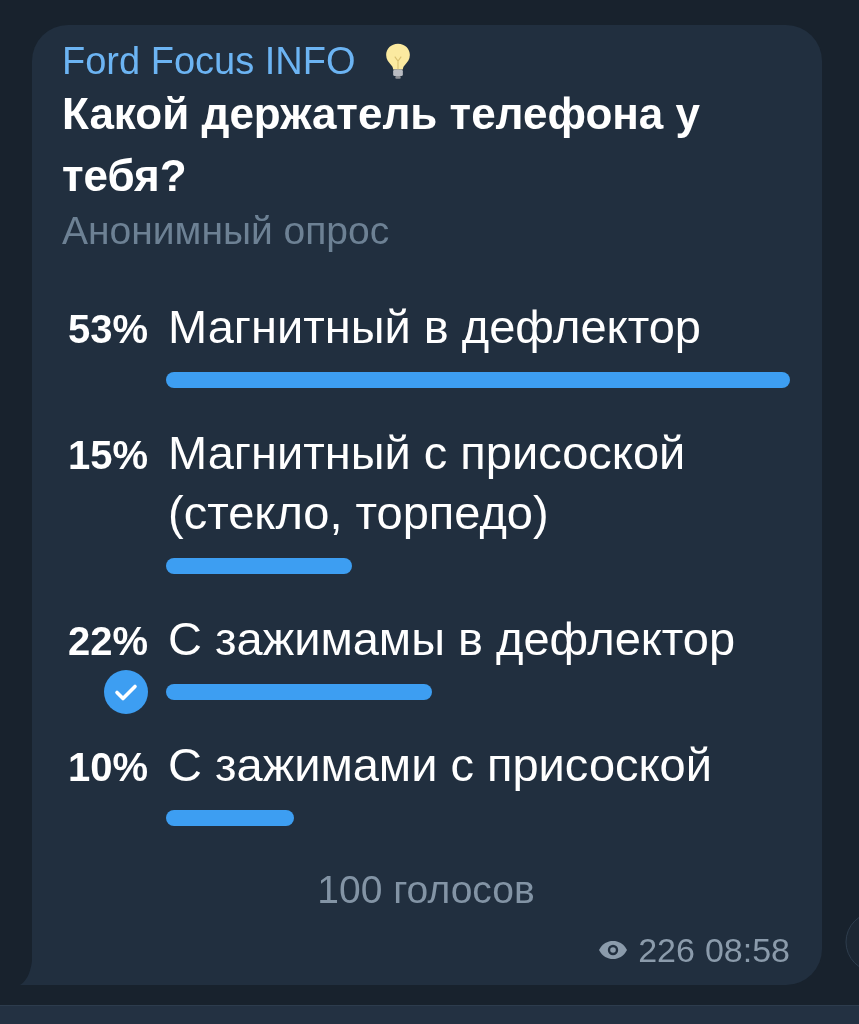 The height and width of the screenshot is (1024, 859). What do you see at coordinates (478, 765) in the screenshot?
I see `poll-option-text: С зажимами с присоской` at bounding box center [478, 765].